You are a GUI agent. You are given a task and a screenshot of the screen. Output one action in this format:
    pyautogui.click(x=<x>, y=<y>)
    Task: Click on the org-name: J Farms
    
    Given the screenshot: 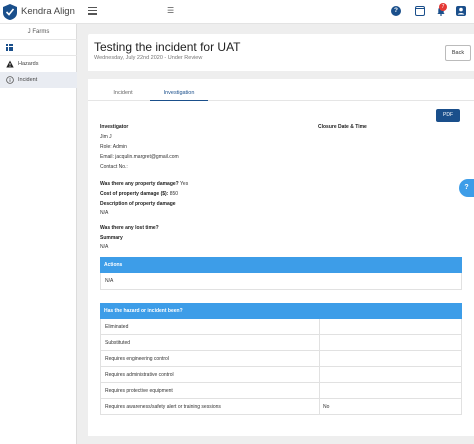 What is the action you would take?
    pyautogui.click(x=38, y=32)
    